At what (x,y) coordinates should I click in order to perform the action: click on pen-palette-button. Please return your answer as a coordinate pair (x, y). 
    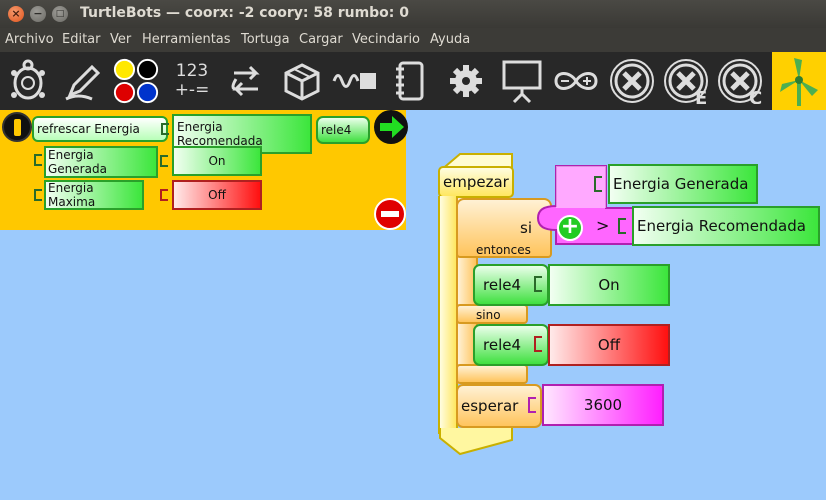
    Looking at the image, I should click on (82, 81).